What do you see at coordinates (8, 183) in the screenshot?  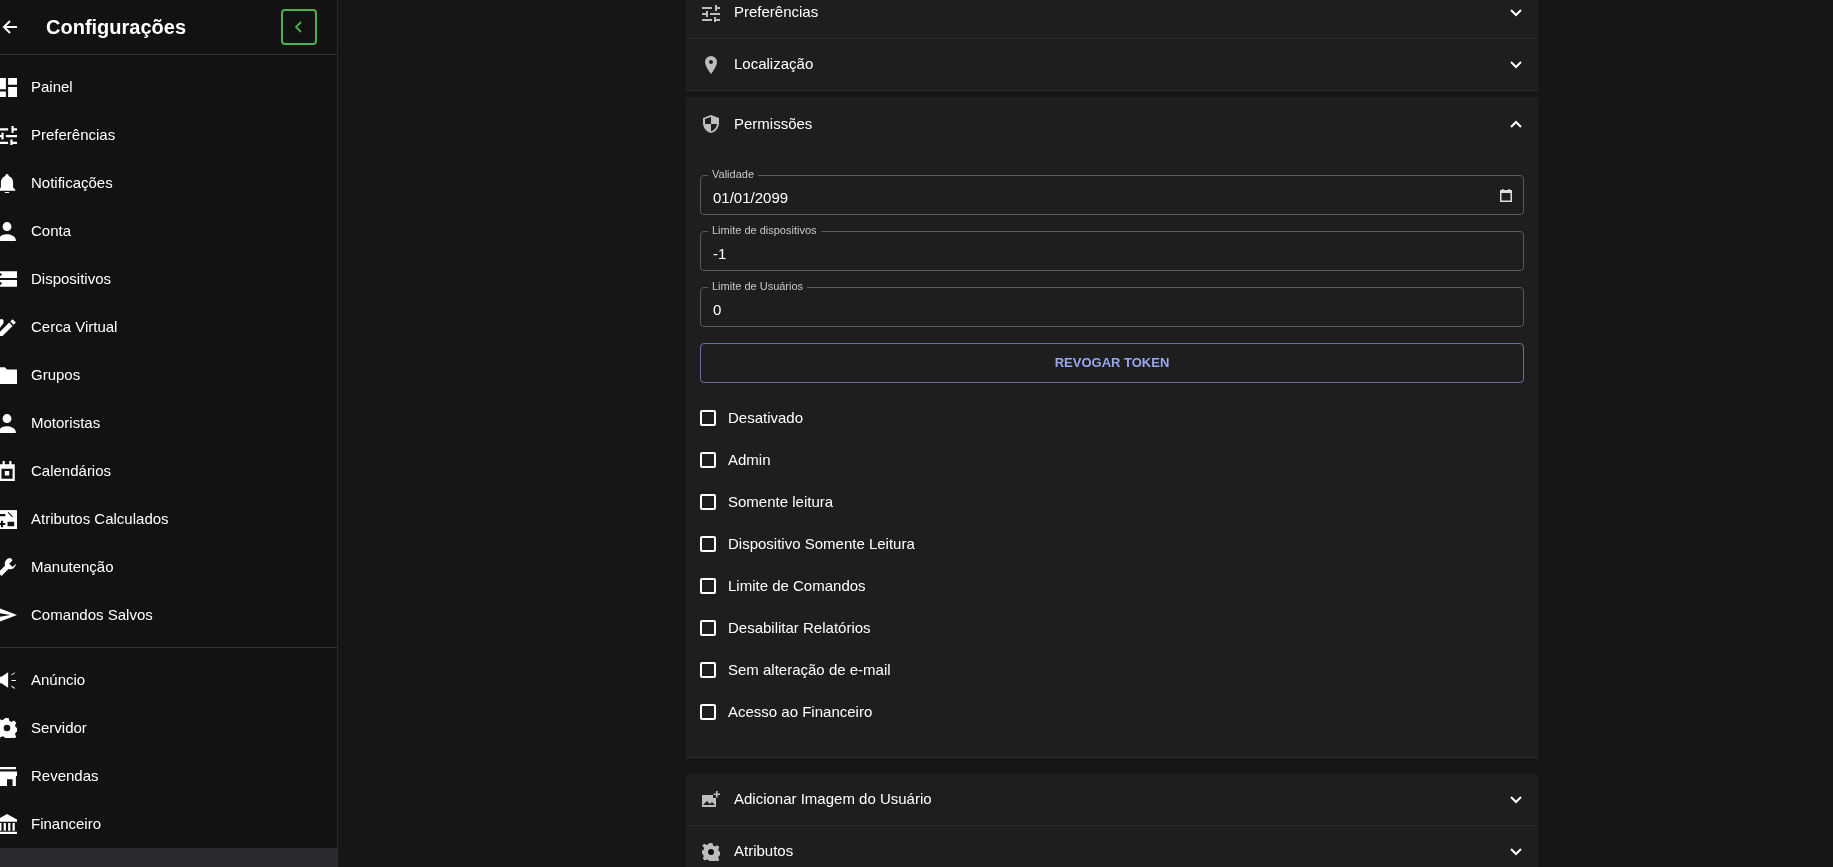 I see `bell-icon` at bounding box center [8, 183].